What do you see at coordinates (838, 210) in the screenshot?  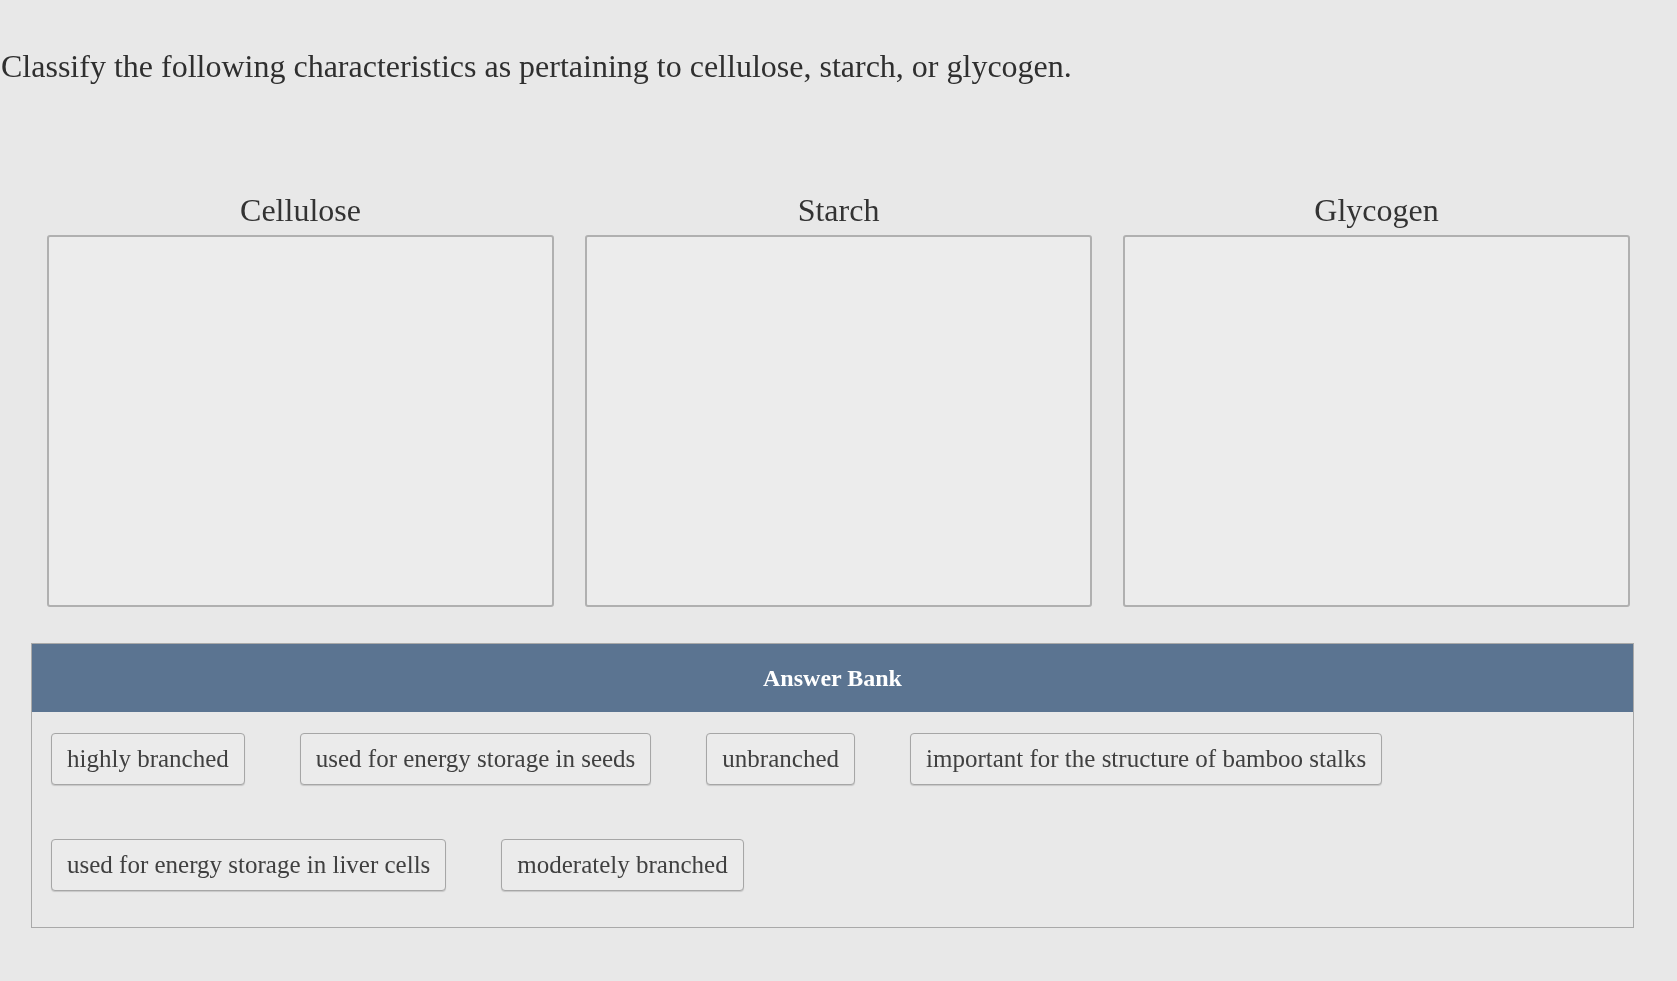 I see `category-label: Starch` at bounding box center [838, 210].